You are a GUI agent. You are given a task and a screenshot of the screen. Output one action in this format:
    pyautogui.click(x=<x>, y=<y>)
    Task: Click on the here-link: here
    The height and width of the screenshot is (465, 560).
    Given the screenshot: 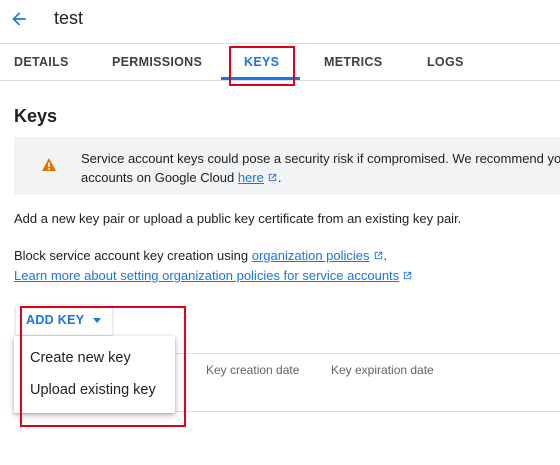 What is the action you would take?
    pyautogui.click(x=251, y=177)
    